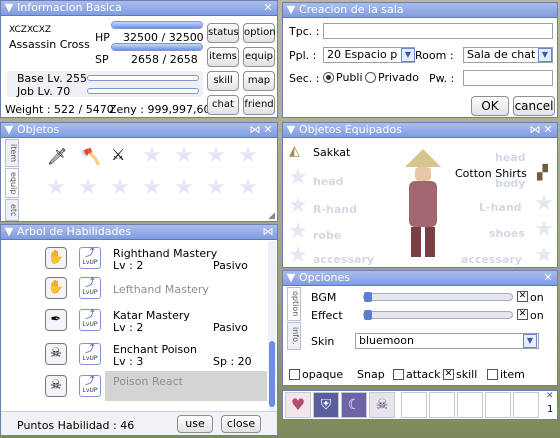 The image size is (560, 438). I want to click on cancel-button: cancel, so click(534, 106).